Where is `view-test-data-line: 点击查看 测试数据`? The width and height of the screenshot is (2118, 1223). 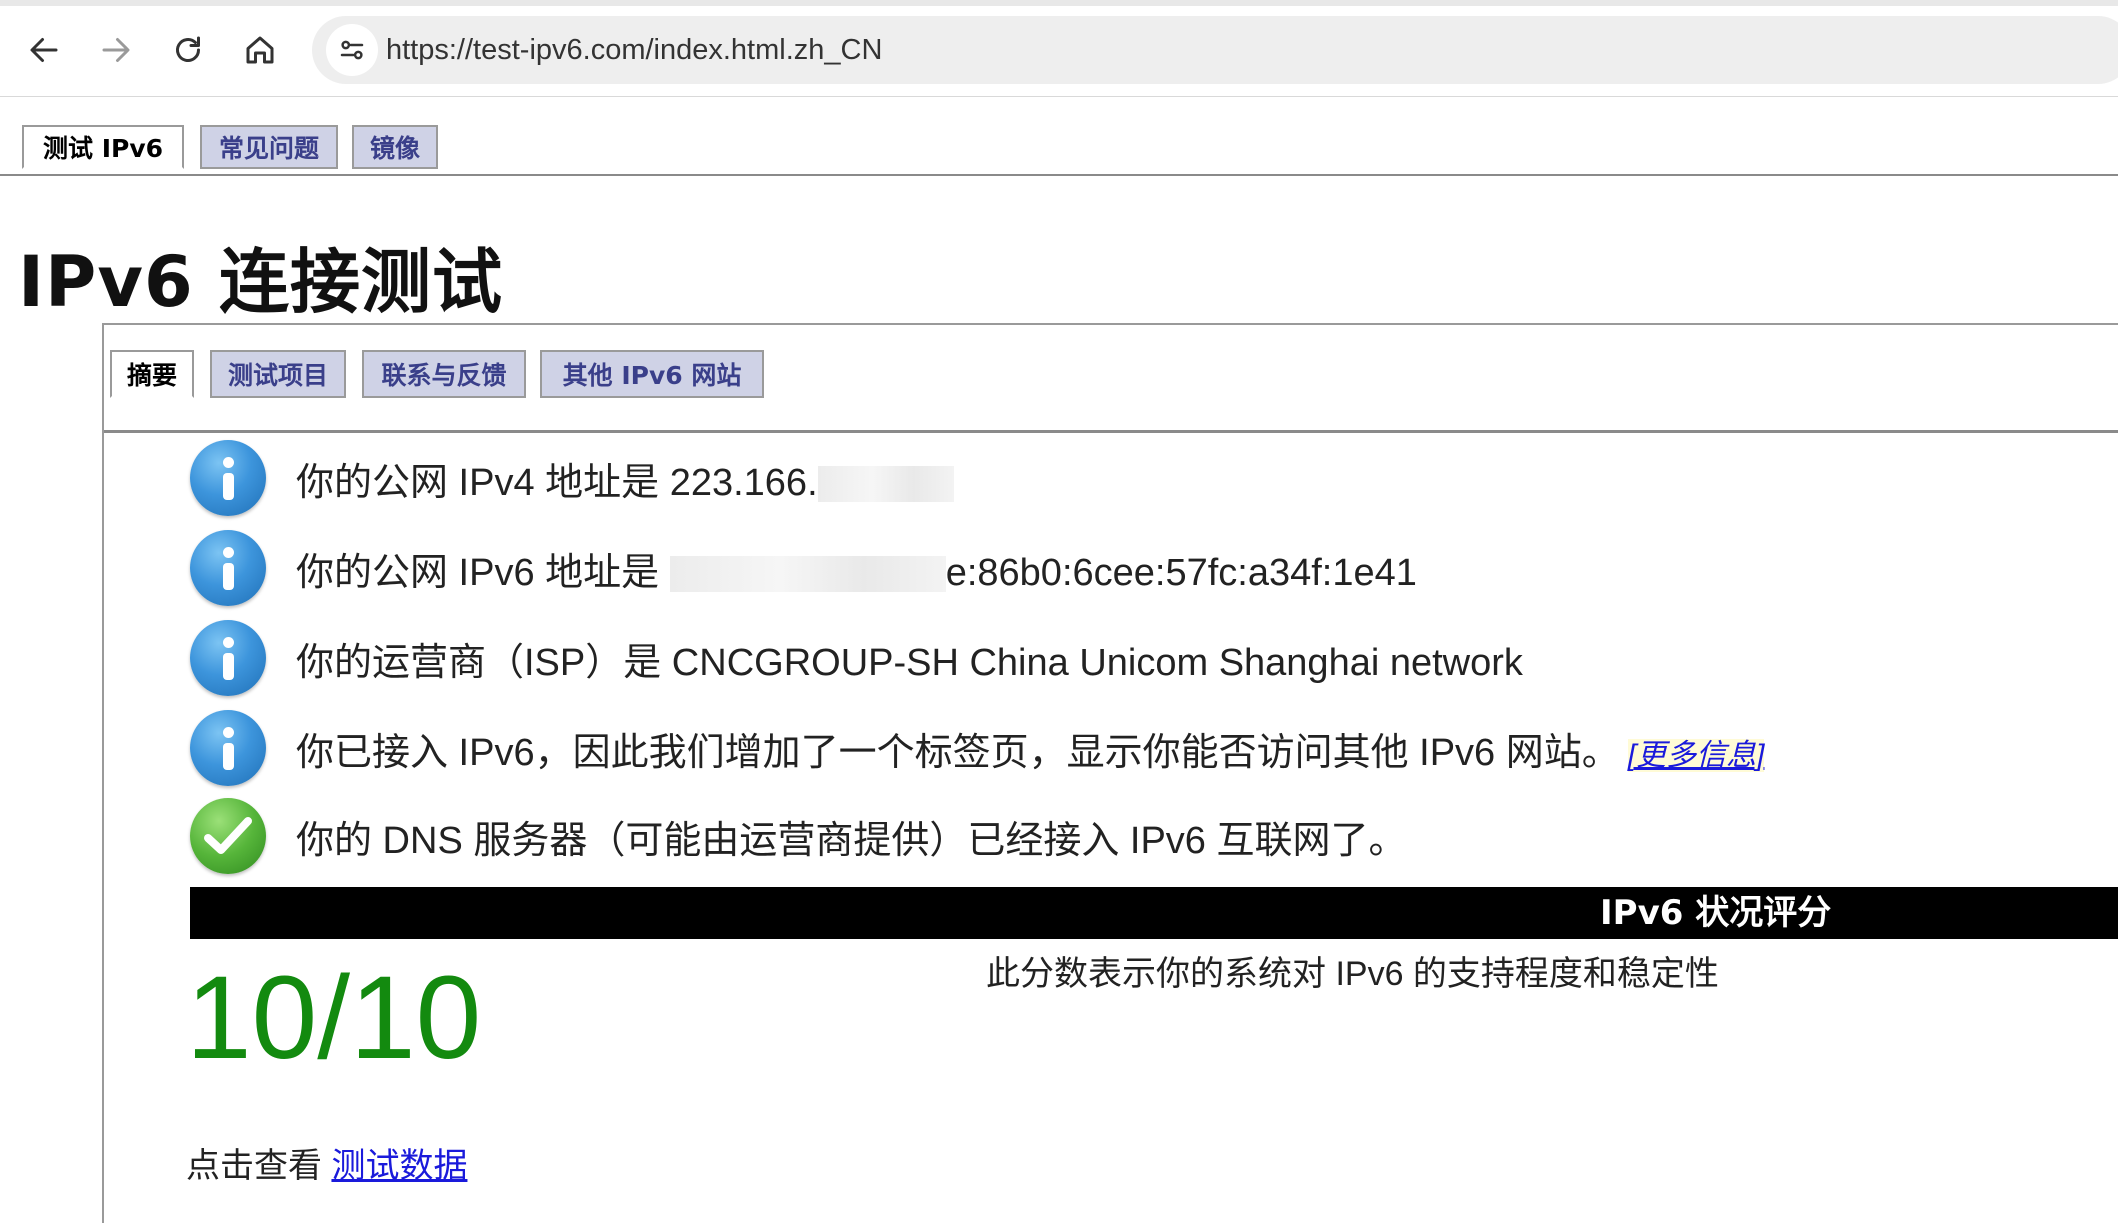 view-test-data-line: 点击查看 测试数据 is located at coordinates (326, 1162).